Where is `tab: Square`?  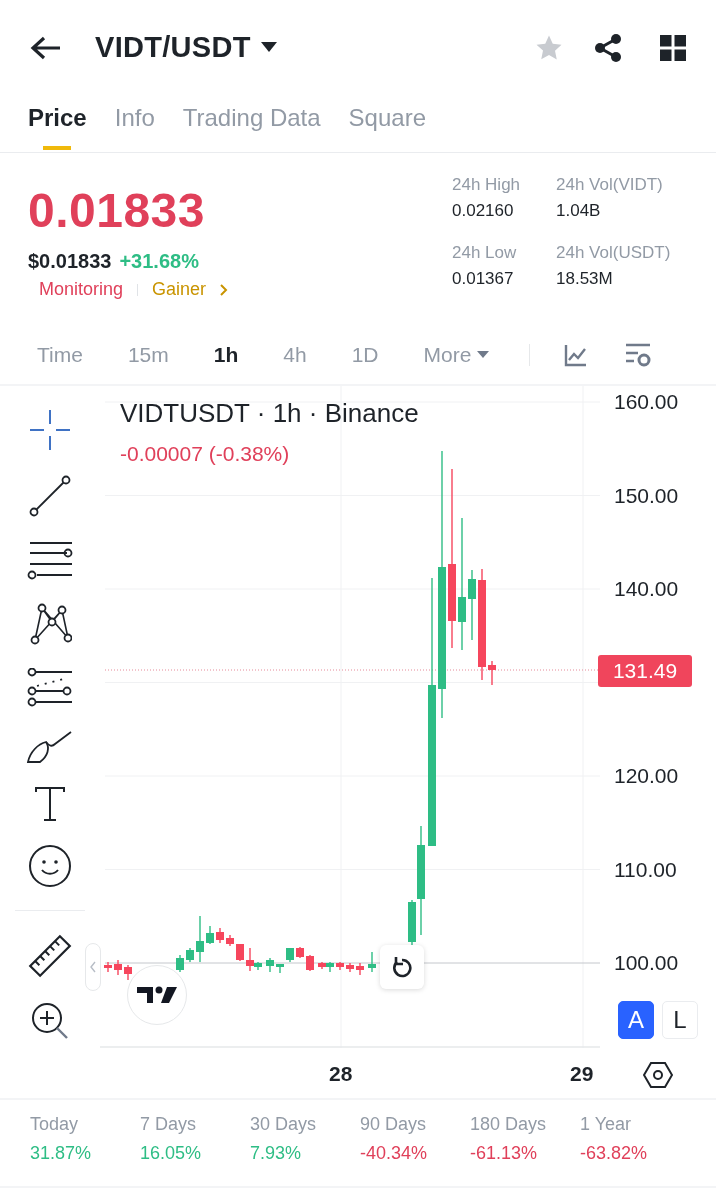
tab: Square is located at coordinates (387, 123).